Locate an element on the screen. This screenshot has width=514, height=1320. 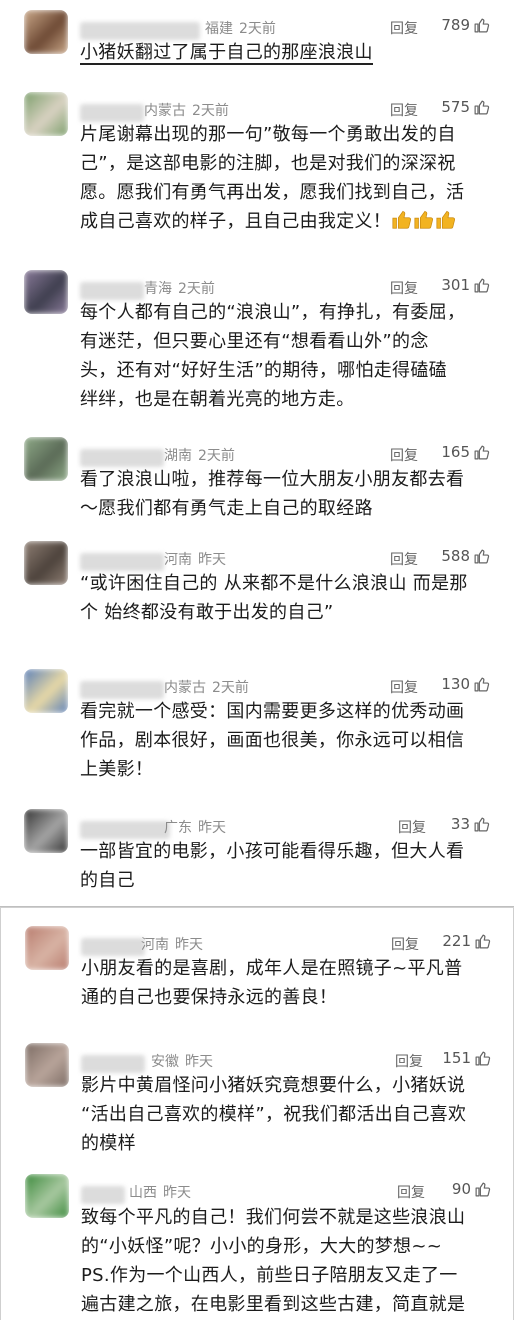
comment-meta: 福建 2天前 is located at coordinates (240, 28).